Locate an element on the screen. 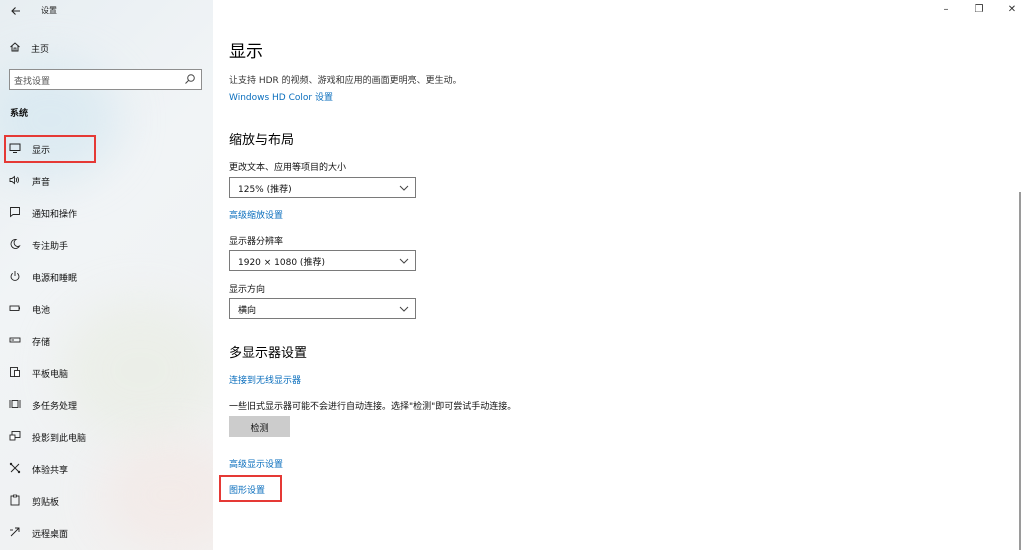 The height and width of the screenshot is (550, 1024). sidebar-item-label: 远程桌面 is located at coordinates (50, 535).